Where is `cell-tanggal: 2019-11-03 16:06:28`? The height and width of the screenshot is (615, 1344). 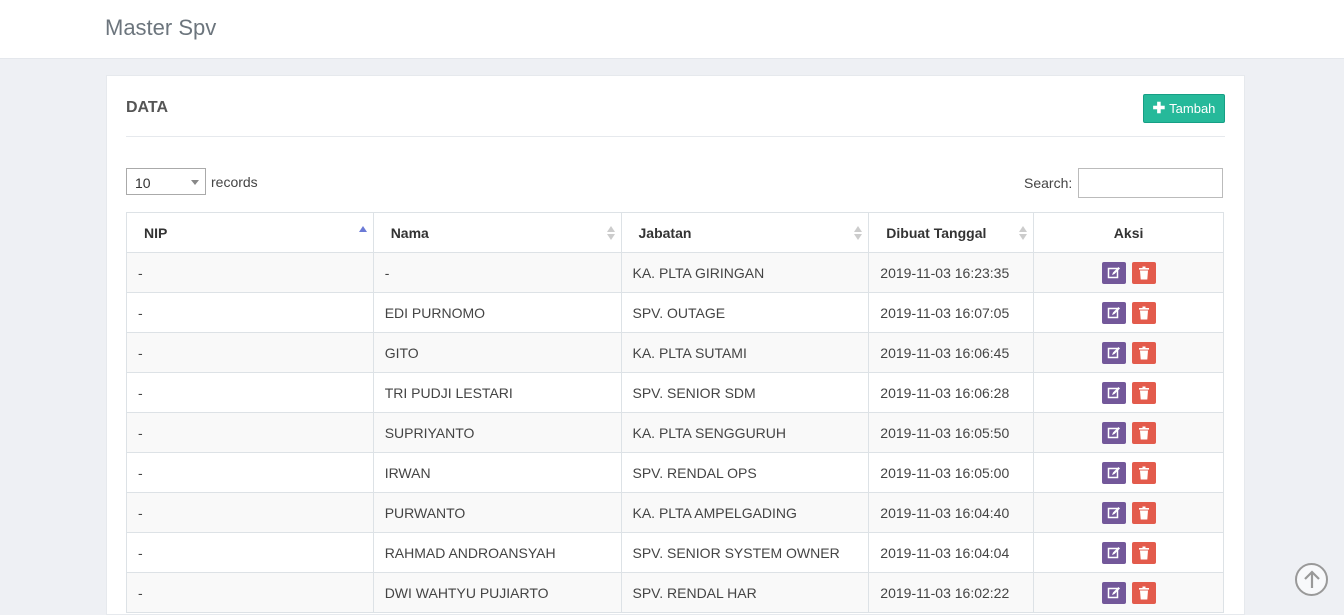 cell-tanggal: 2019-11-03 16:06:28 is located at coordinates (951, 392).